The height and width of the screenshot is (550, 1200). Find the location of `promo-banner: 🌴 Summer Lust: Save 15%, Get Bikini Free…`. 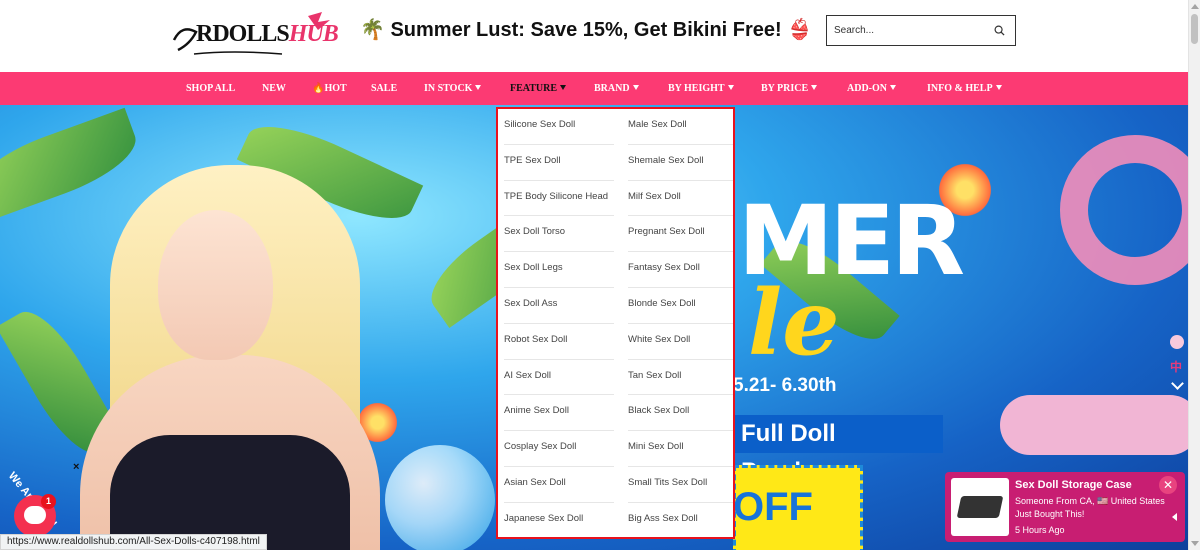

promo-banner: 🌴 Summer Lust: Save 15%, Get Bikini Free… is located at coordinates (586, 30).